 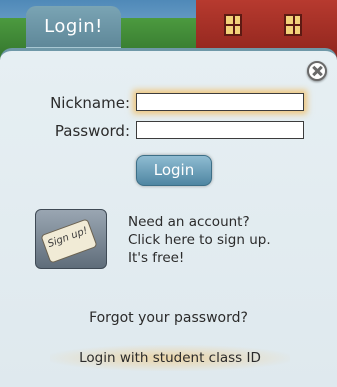 What do you see at coordinates (220, 102) in the screenshot?
I see `nickname-input` at bounding box center [220, 102].